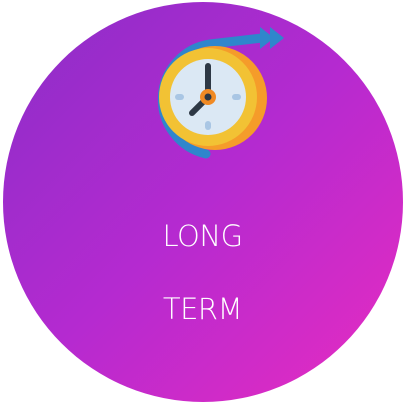  Describe the element at coordinates (202, 236) in the screenshot. I see `title-line-1: LONG` at that location.